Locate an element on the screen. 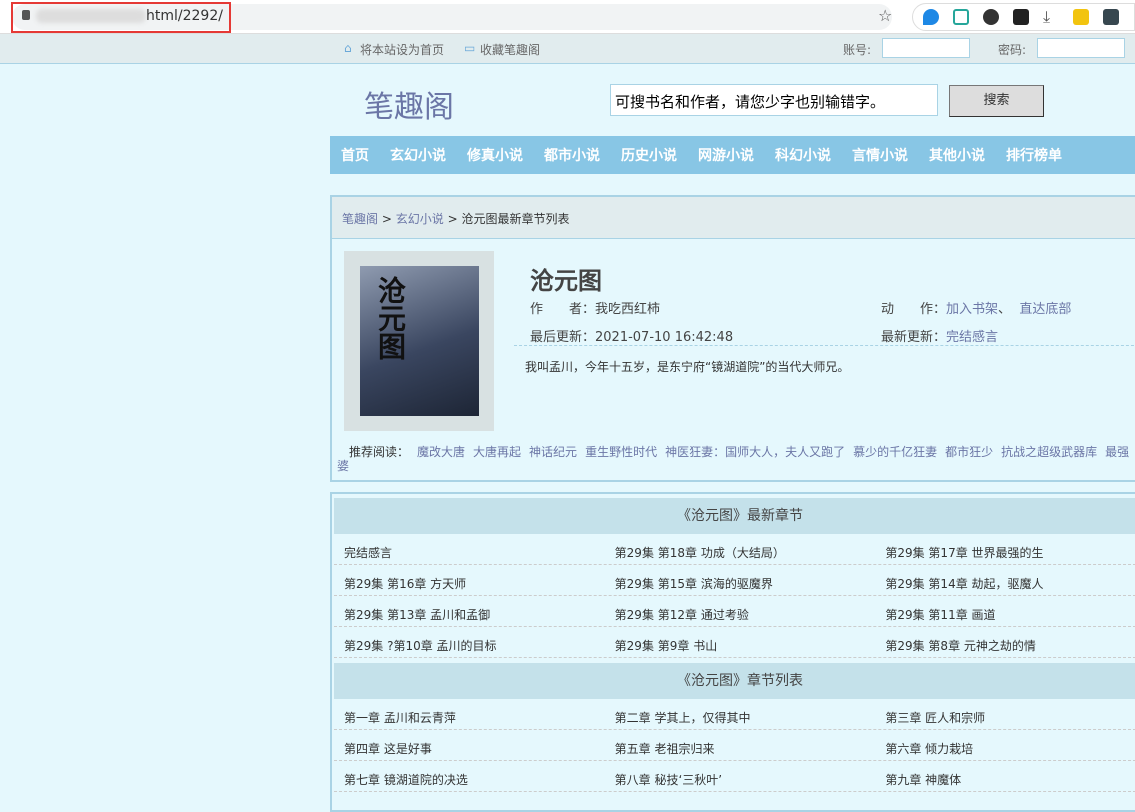  browser-toolbar: html/2292/ ☆ ⤓ is located at coordinates (567, 17).